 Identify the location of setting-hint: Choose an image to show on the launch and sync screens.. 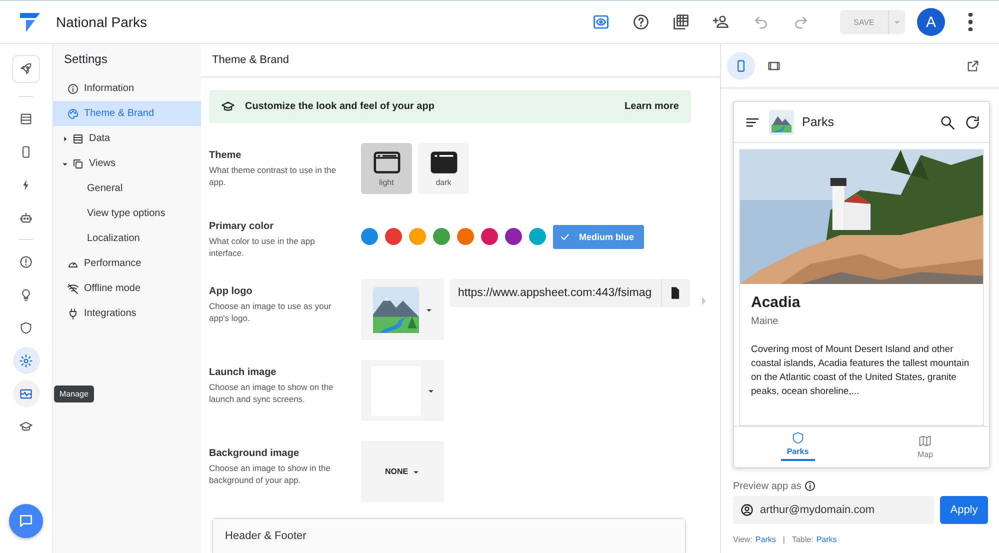
(271, 393).